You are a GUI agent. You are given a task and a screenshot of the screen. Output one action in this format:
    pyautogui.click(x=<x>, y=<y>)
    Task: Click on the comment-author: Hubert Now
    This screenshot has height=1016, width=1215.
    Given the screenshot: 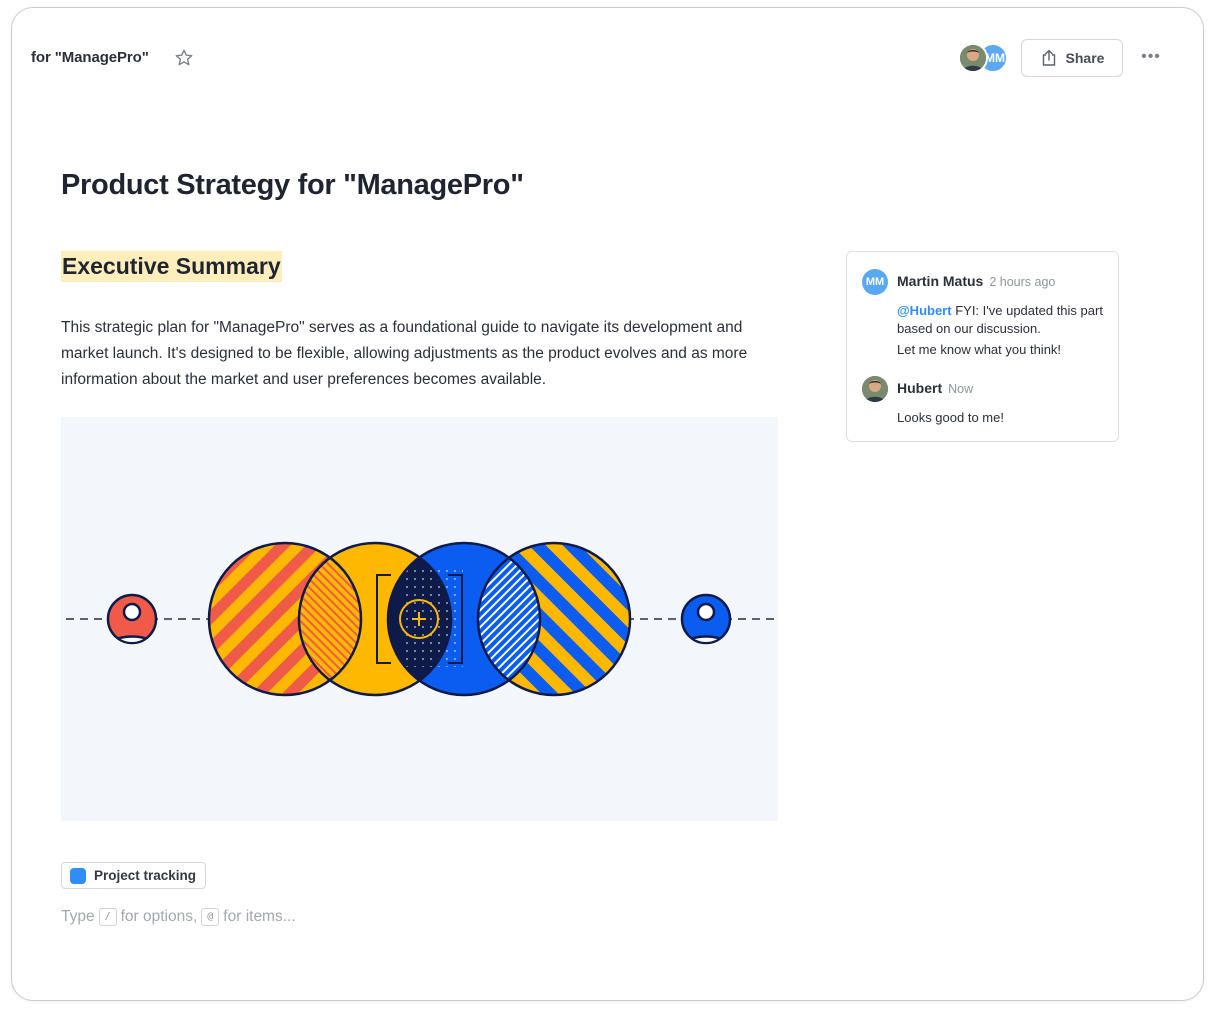 What is the action you would take?
    pyautogui.click(x=935, y=388)
    